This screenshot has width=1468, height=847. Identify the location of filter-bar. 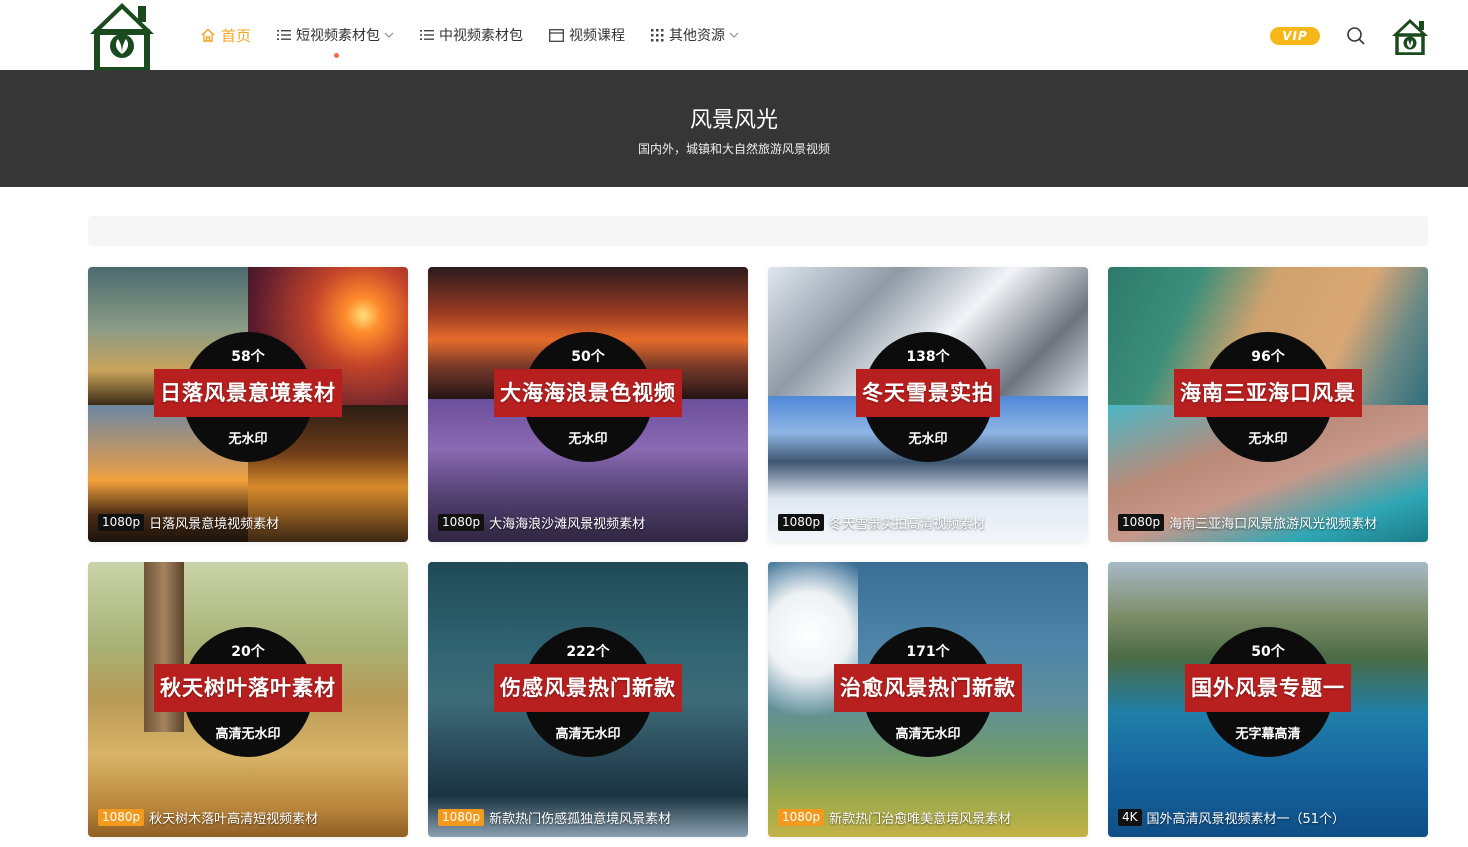
(758, 231).